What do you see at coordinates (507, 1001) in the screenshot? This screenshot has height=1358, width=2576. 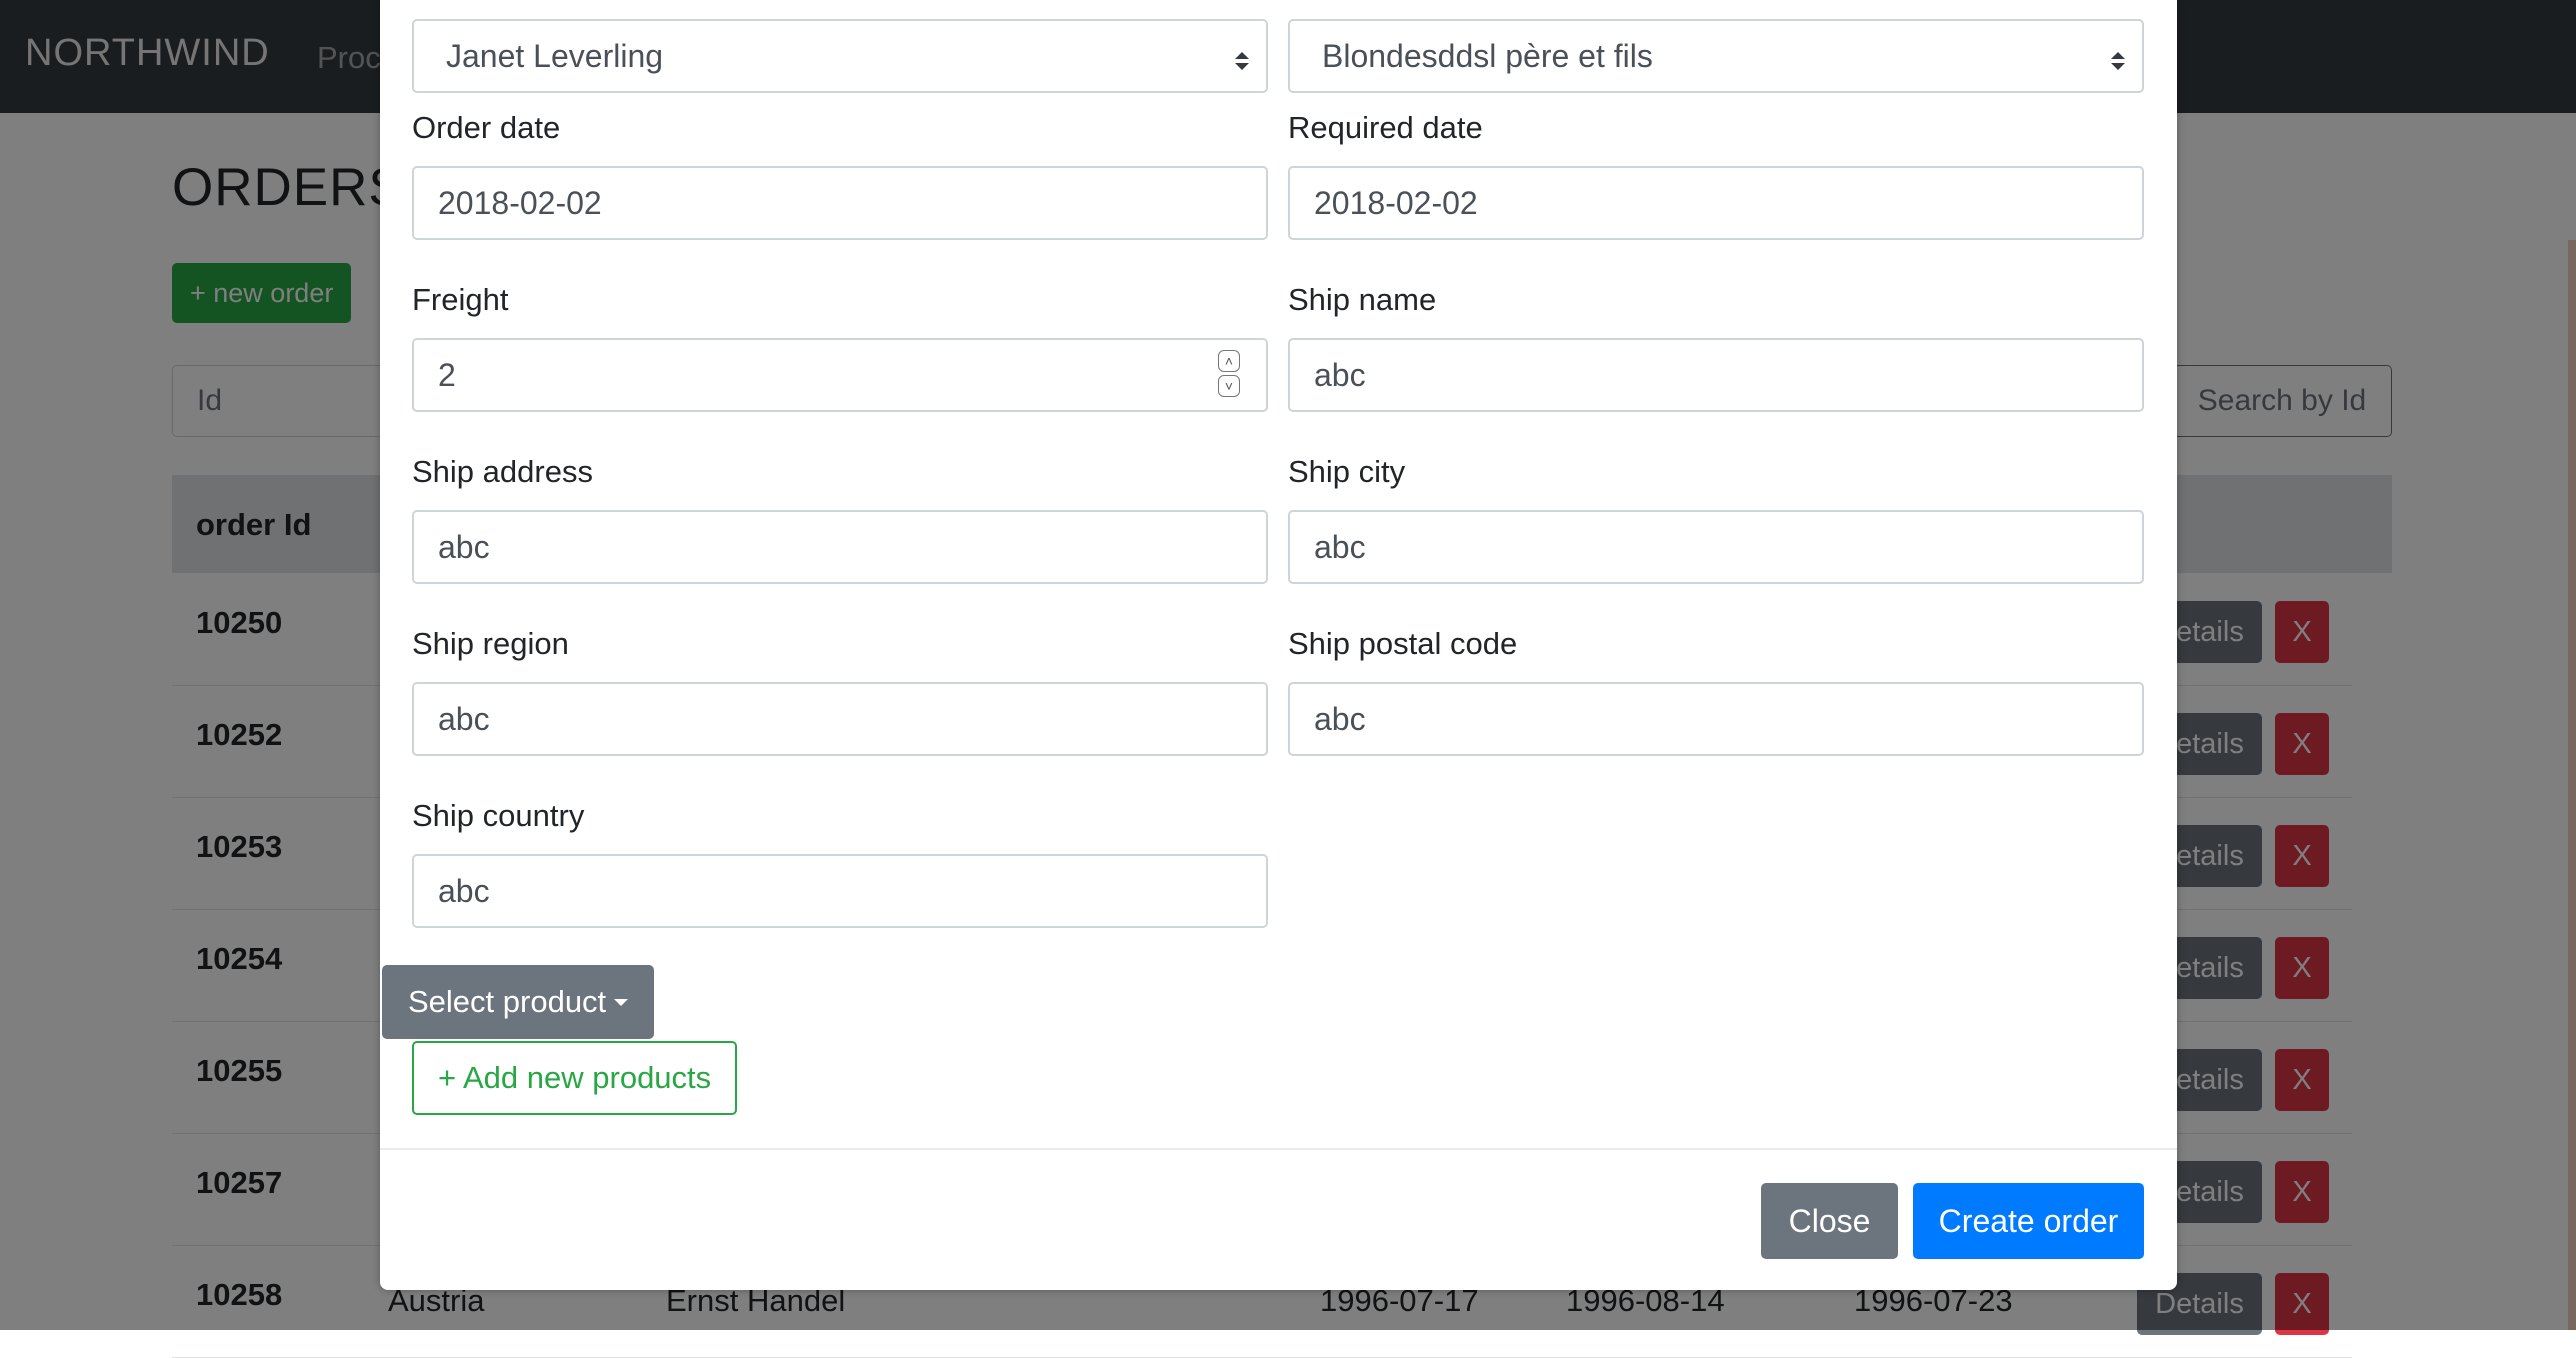 I see `select-product-label: Select product` at bounding box center [507, 1001].